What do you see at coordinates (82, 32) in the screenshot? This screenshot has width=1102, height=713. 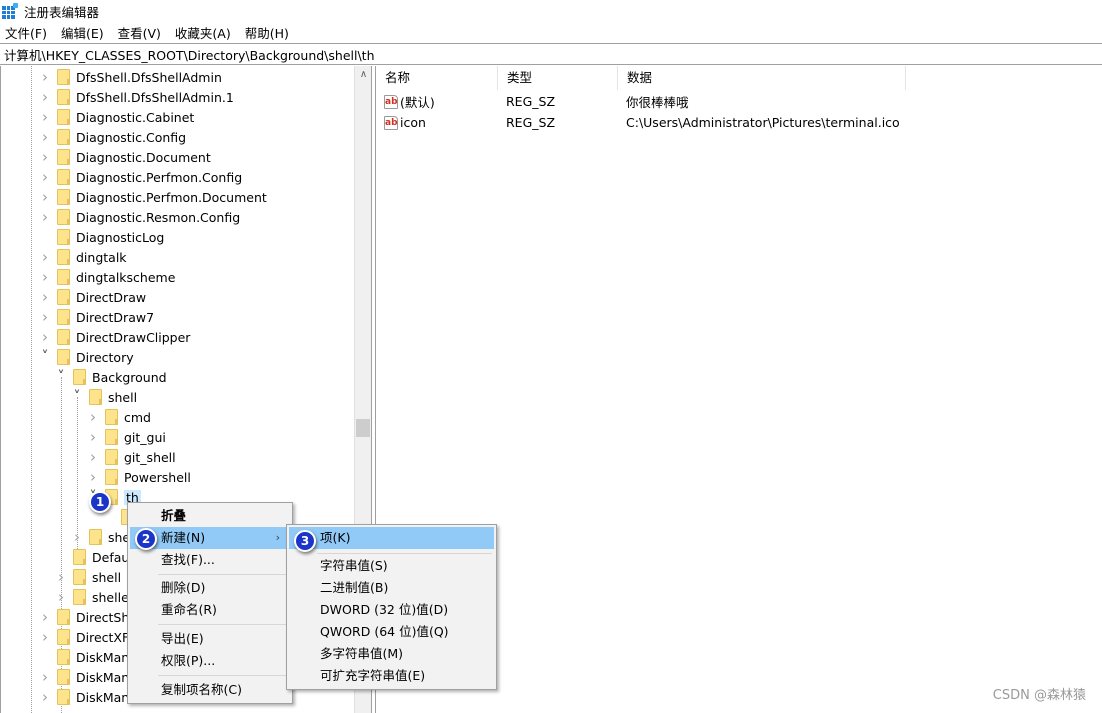 I see `menu-edit: 编辑(E)` at bounding box center [82, 32].